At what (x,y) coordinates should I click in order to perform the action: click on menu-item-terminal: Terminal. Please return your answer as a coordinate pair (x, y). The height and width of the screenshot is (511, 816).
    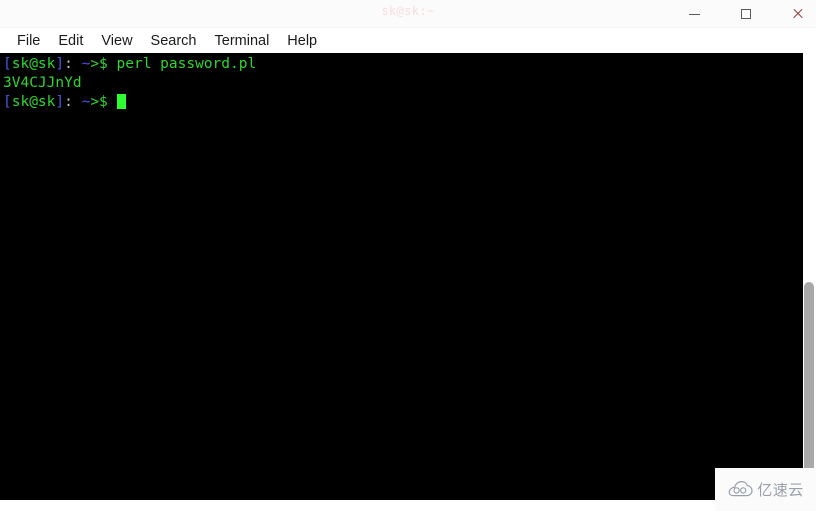
    Looking at the image, I should click on (242, 41).